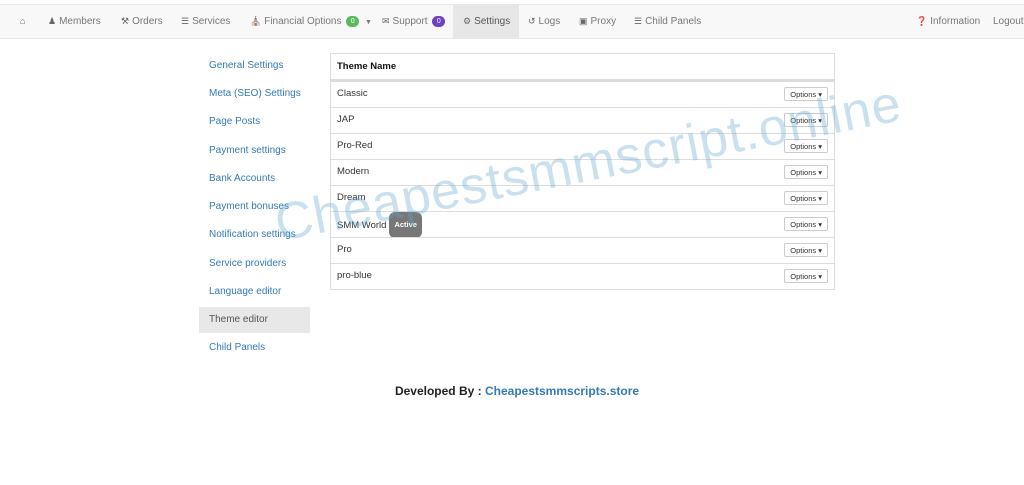 This screenshot has width=1024, height=485. What do you see at coordinates (549, 21) in the screenshot?
I see `nav-label: Logs` at bounding box center [549, 21].